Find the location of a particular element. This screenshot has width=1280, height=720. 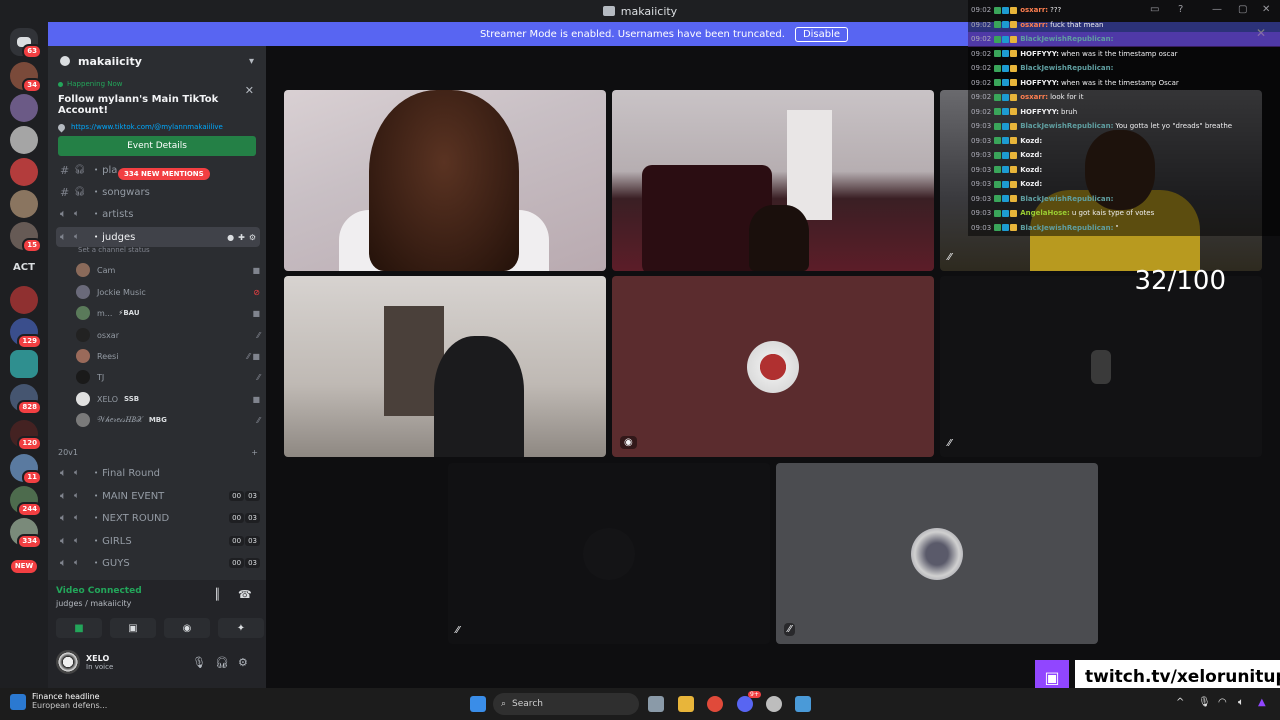

voice-channel: 🔈︎ 🔈︎ • MAIN EVENT 00 03 is located at coordinates (158, 496).